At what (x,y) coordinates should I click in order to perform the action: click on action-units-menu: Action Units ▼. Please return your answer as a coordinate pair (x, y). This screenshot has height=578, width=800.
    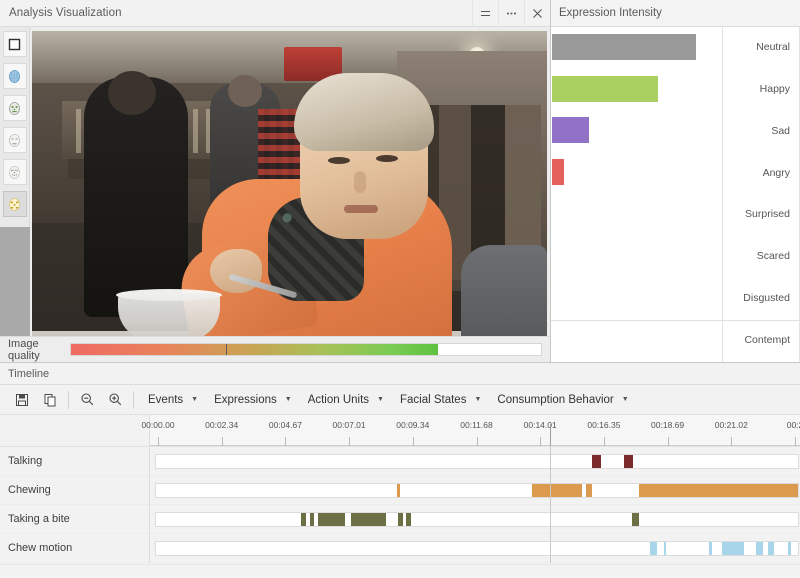
    Looking at the image, I should click on (344, 400).